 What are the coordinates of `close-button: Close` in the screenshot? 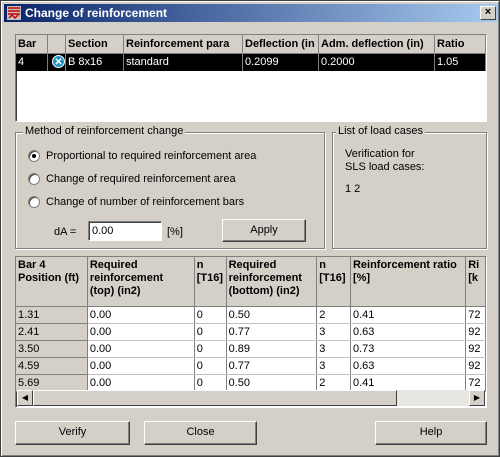 It's located at (200, 433).